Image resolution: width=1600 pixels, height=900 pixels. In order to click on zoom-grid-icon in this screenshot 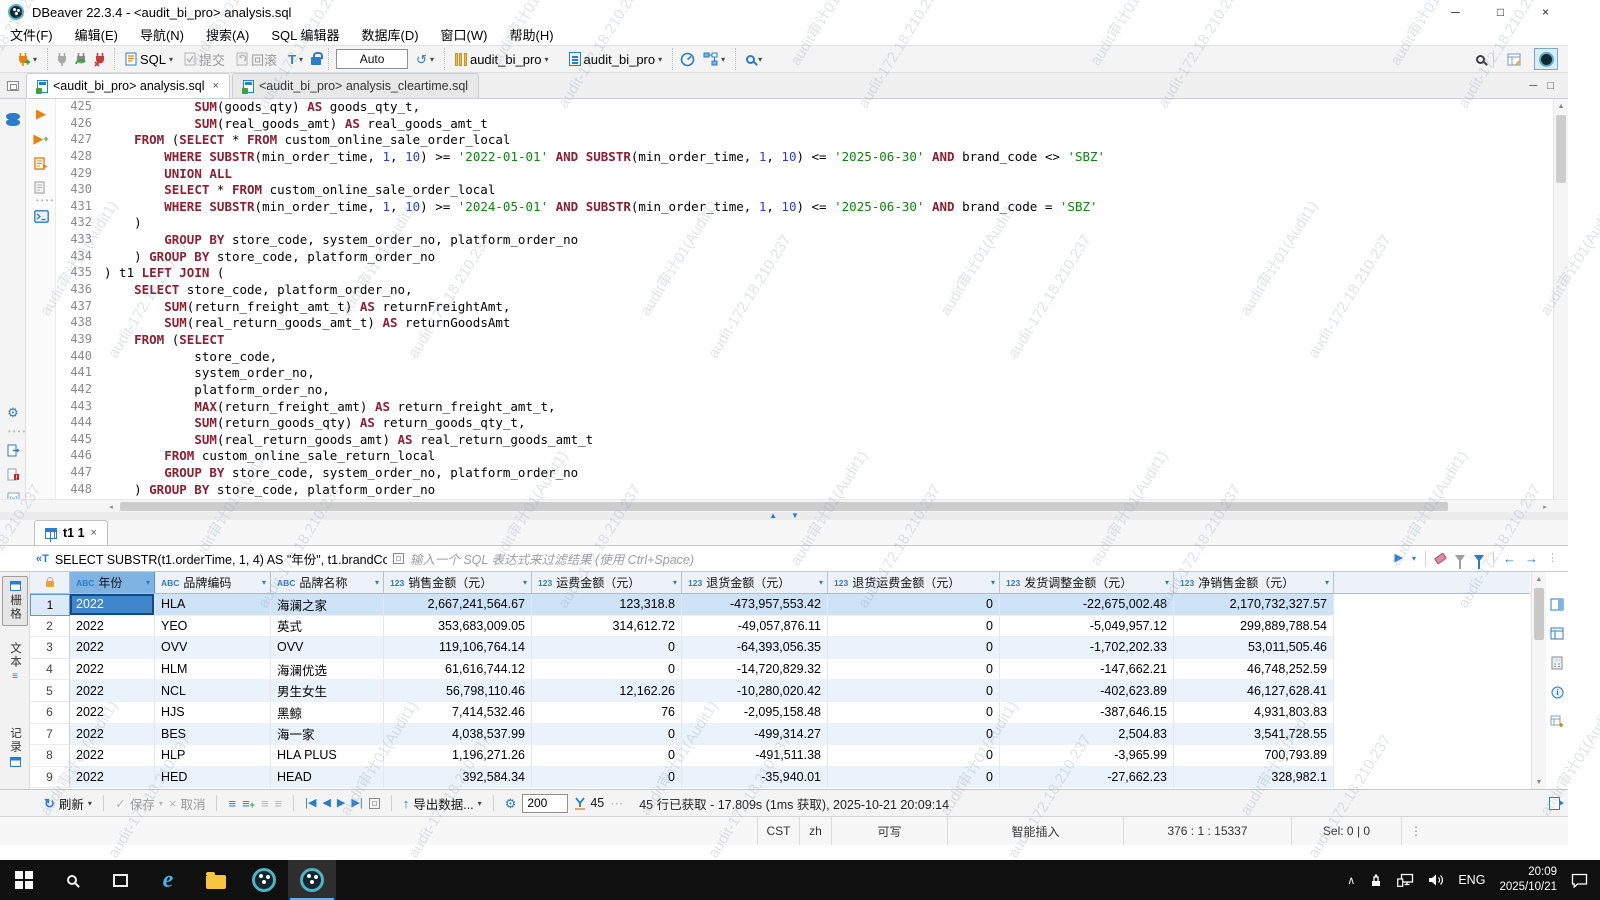, I will do `click(374, 803)`.